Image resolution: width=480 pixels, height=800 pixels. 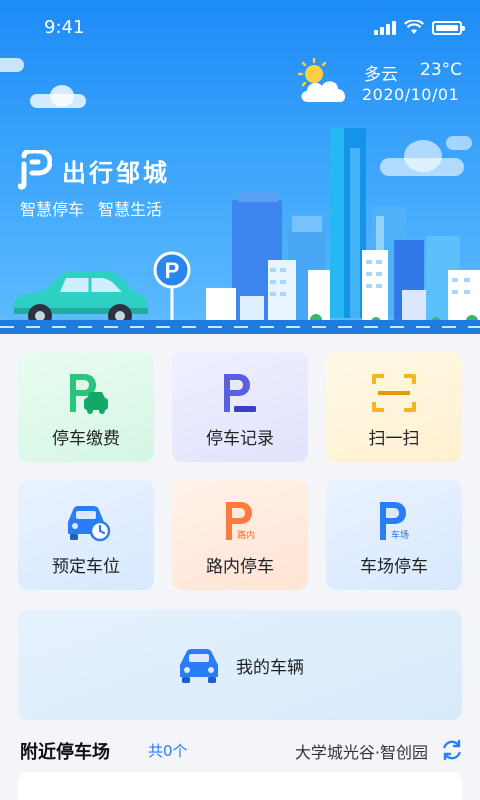 I want to click on street-parking-badge: 路内, so click(x=246, y=535).